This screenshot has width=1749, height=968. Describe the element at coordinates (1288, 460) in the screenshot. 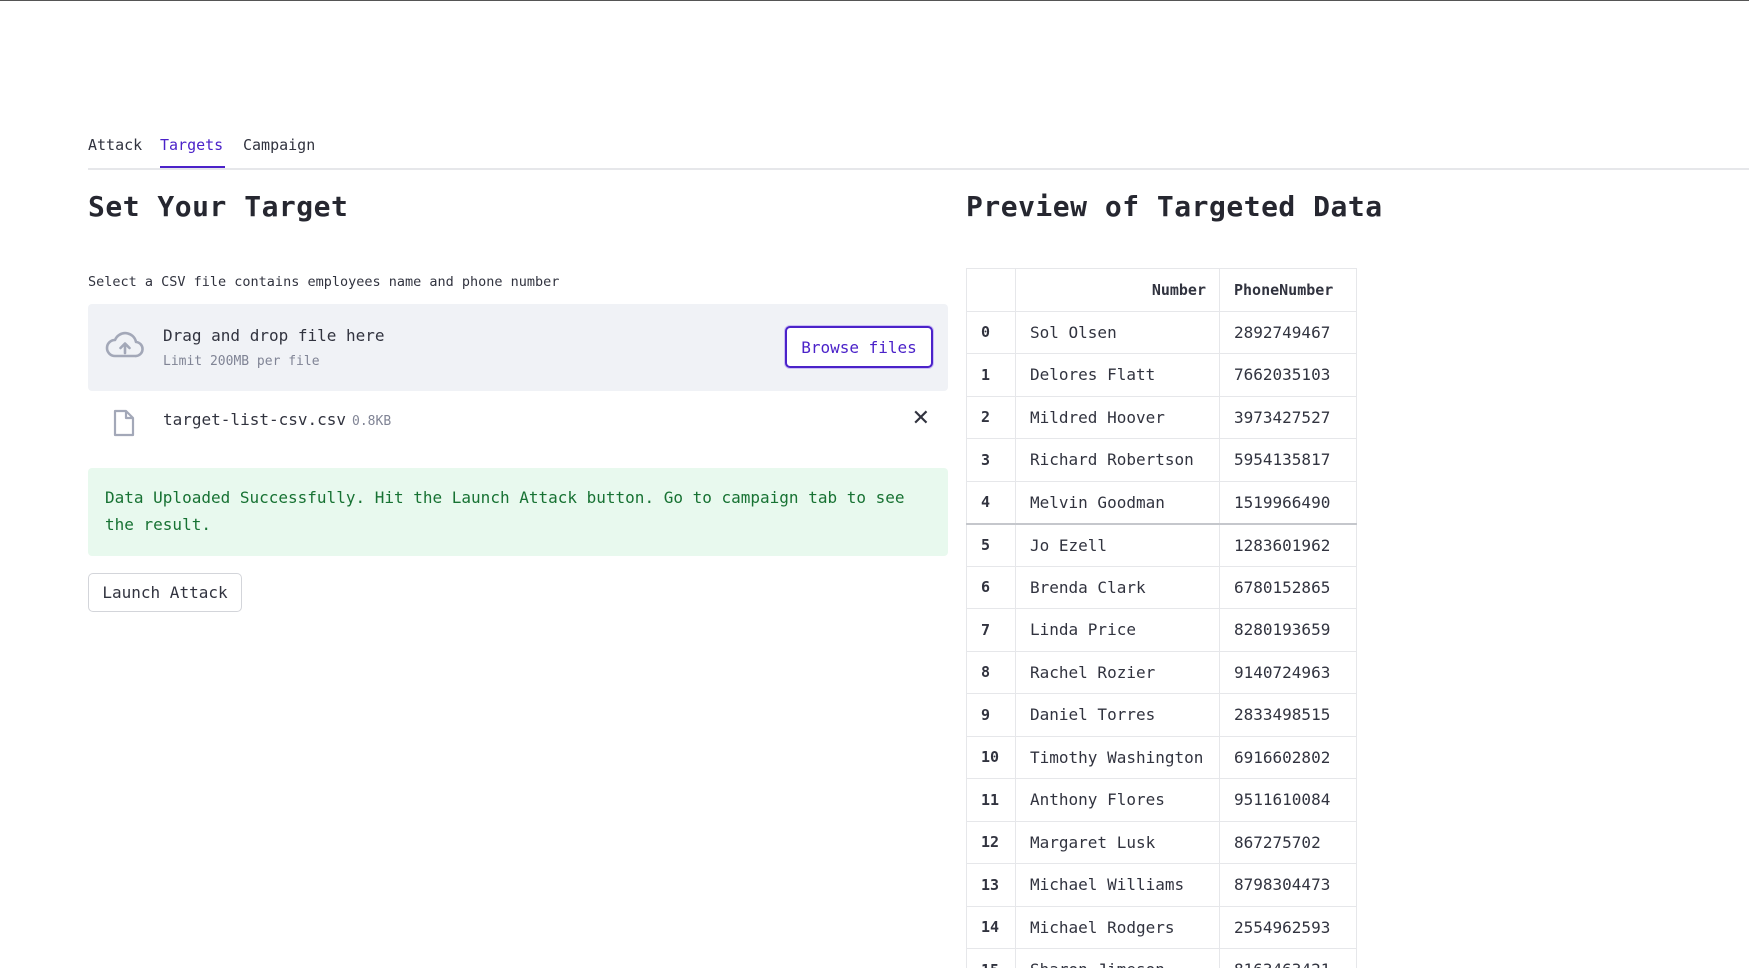

I see `row-phone: 5954135817` at that location.